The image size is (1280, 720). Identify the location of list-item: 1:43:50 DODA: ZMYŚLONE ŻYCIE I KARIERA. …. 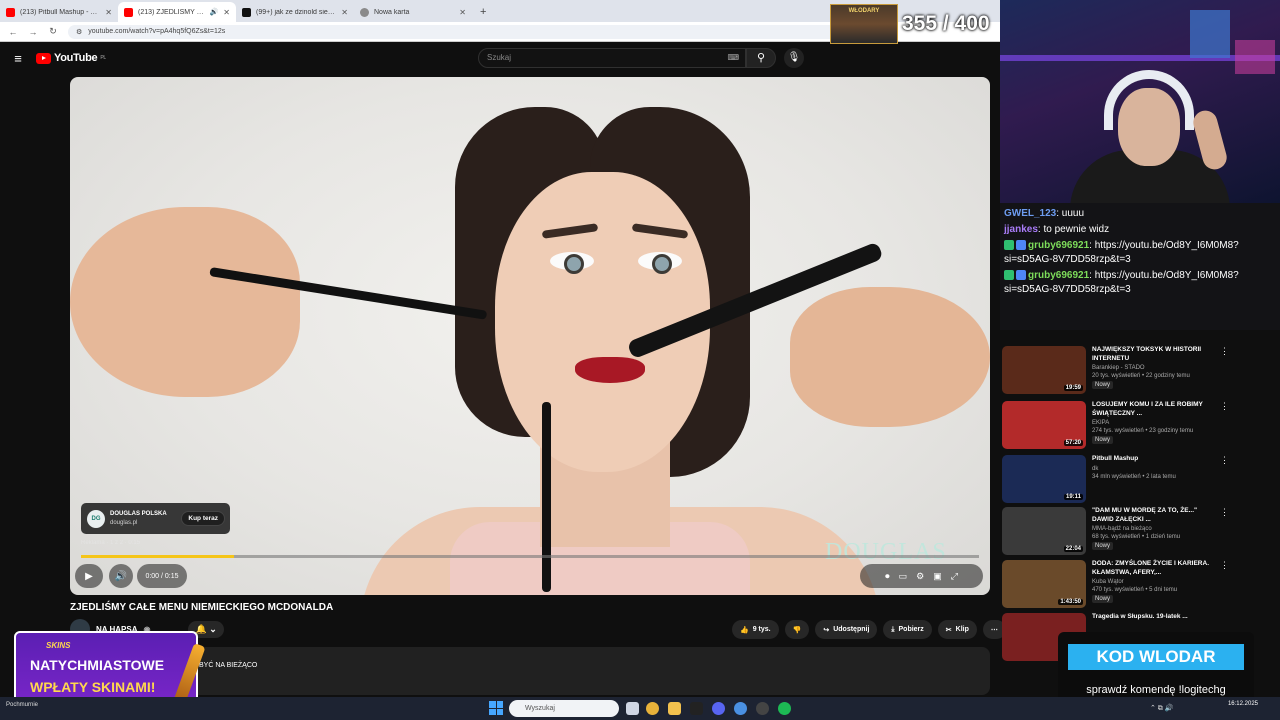
(1137, 585).